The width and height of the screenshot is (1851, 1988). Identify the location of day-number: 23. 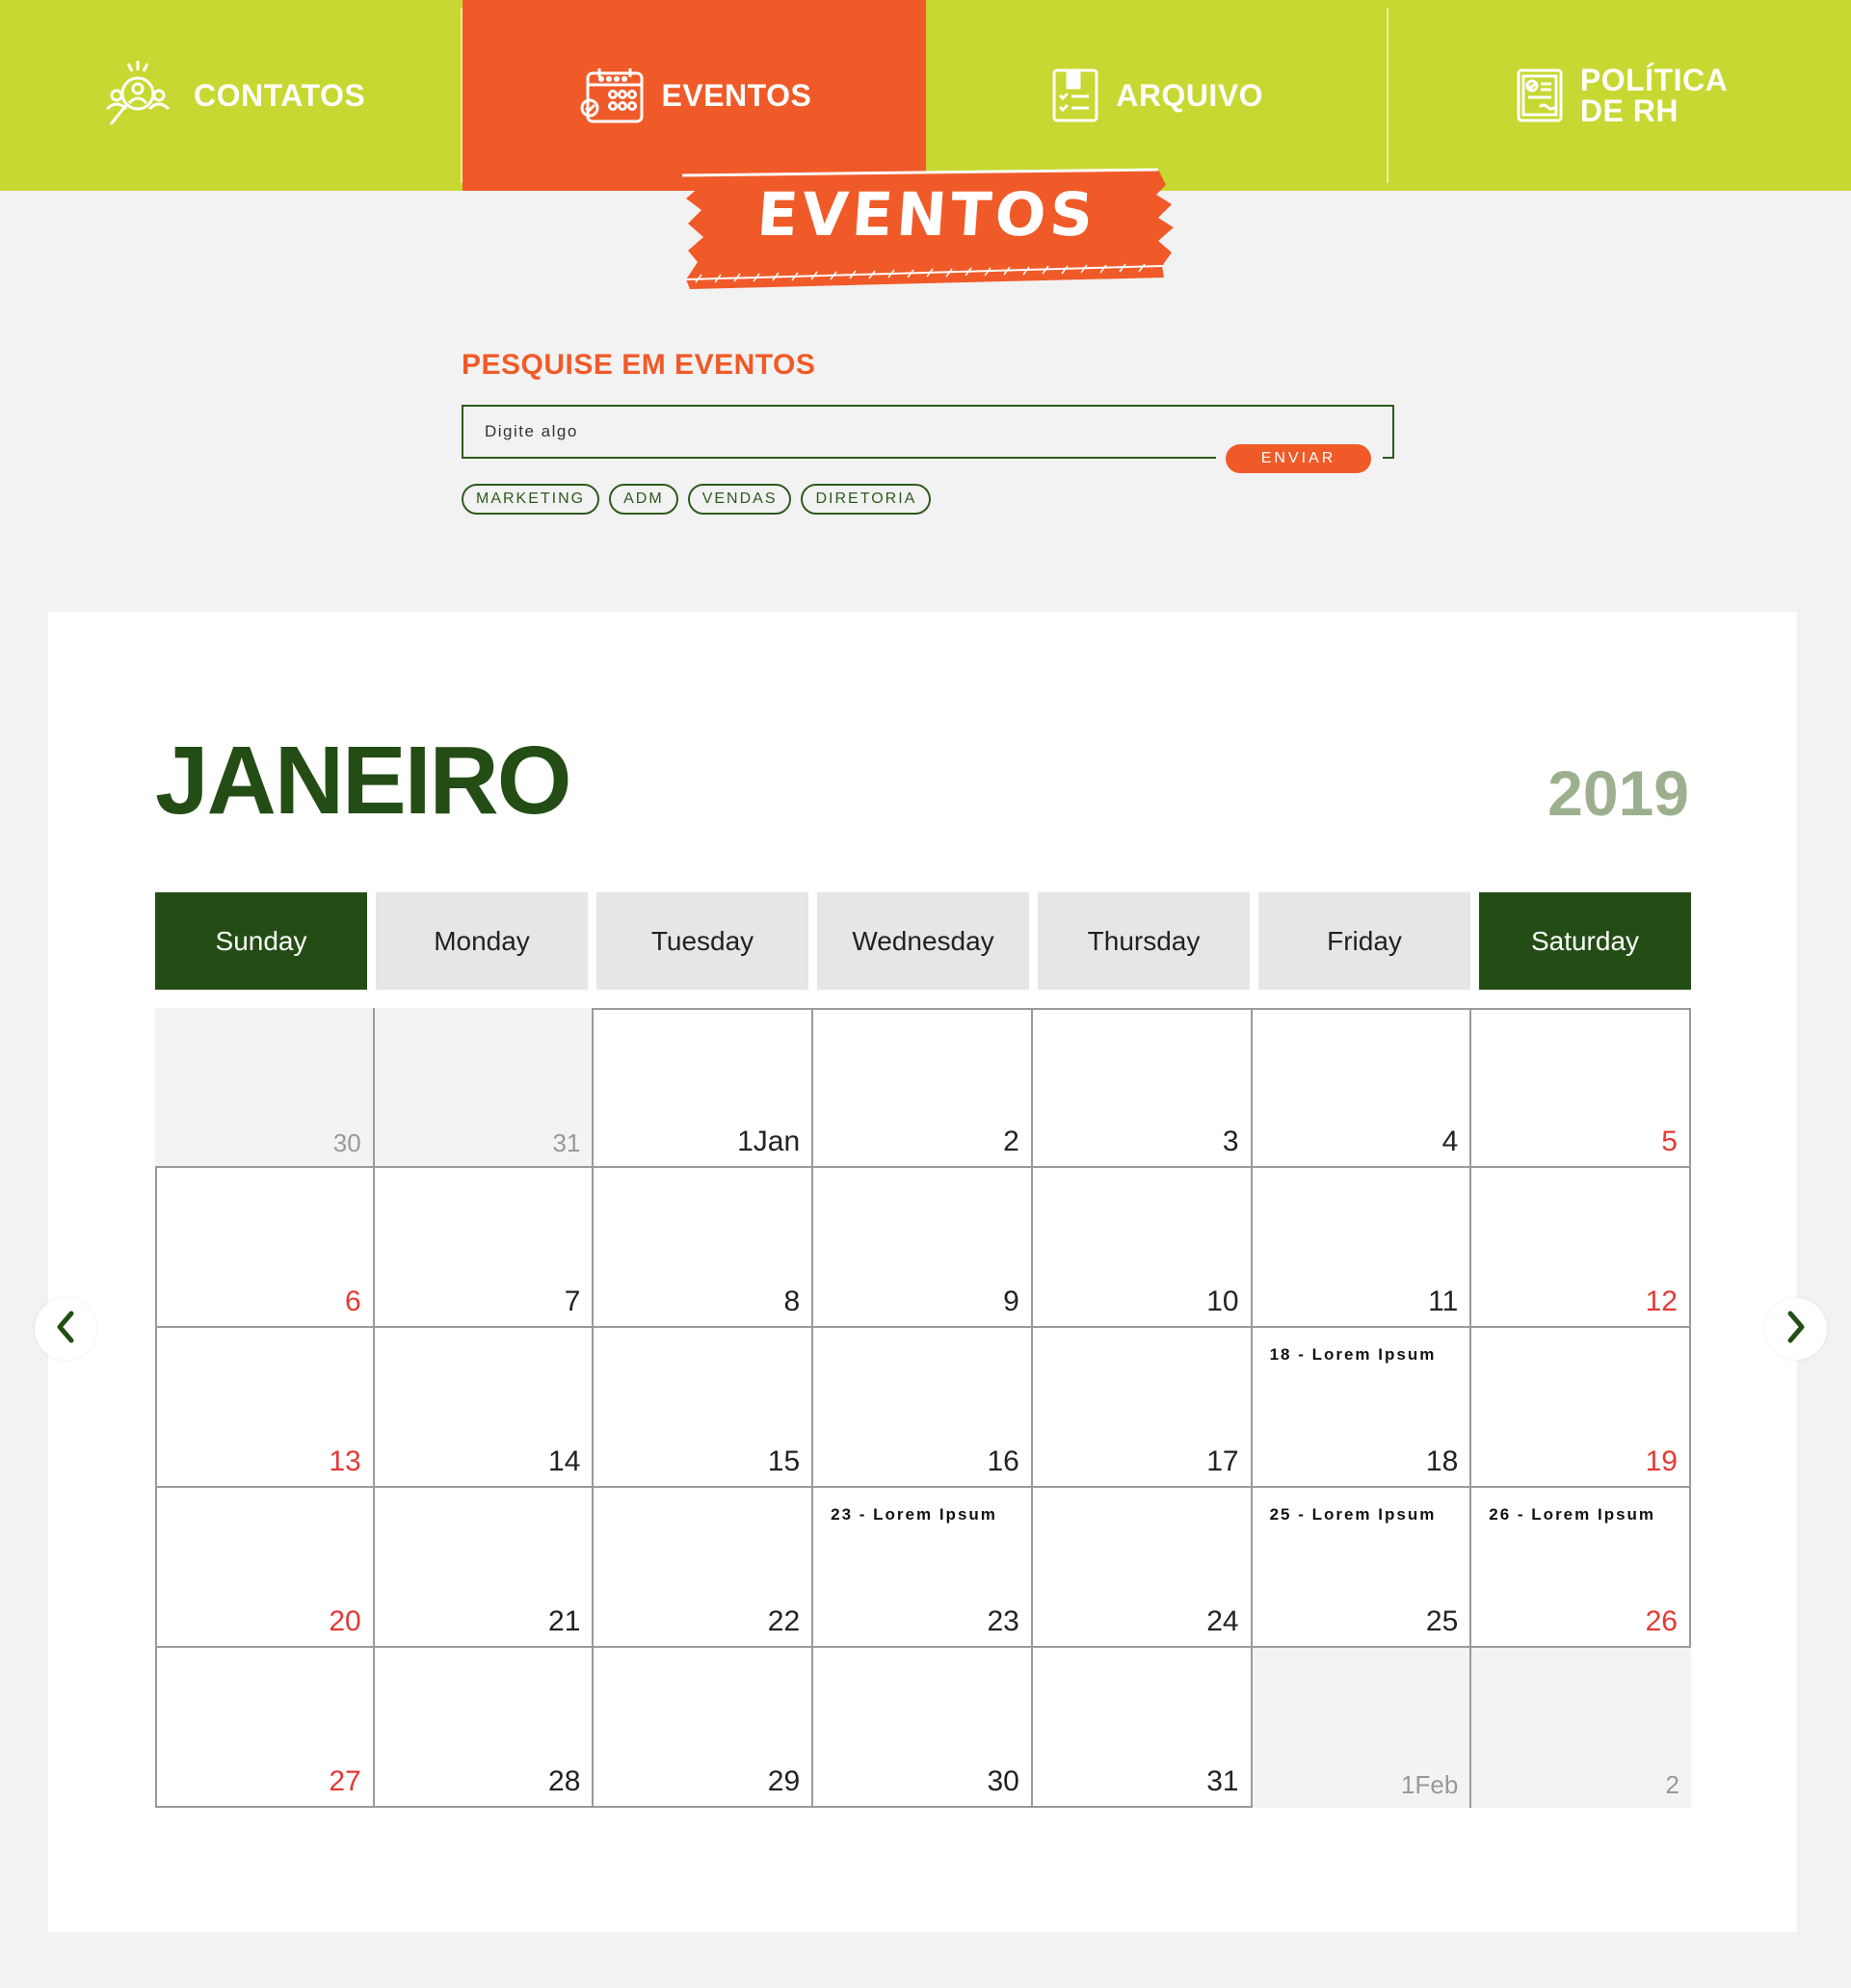
(1003, 1621).